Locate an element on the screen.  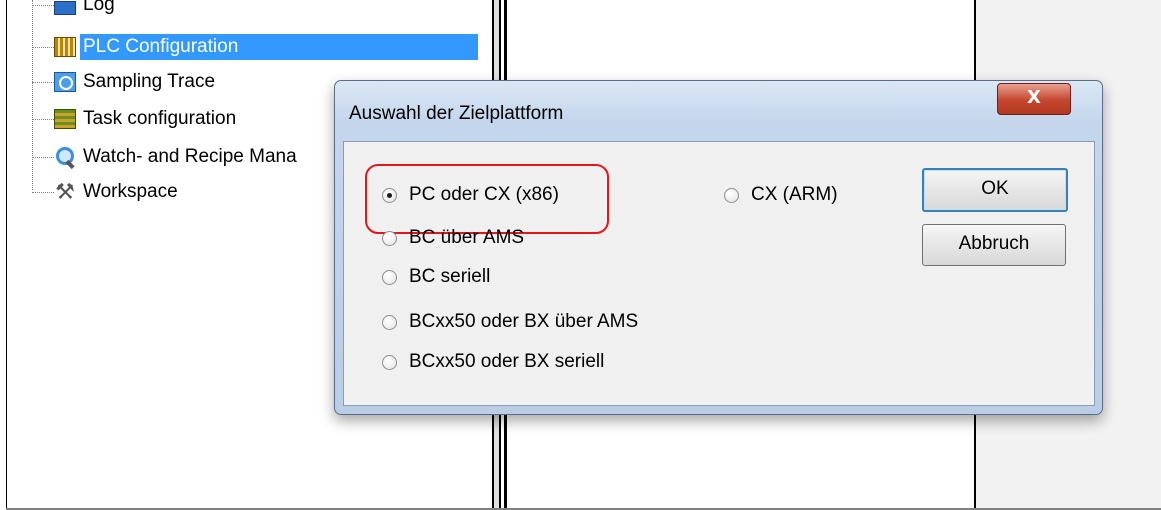
tree-item-workspace: ⚒ Workspace is located at coordinates (106, 192).